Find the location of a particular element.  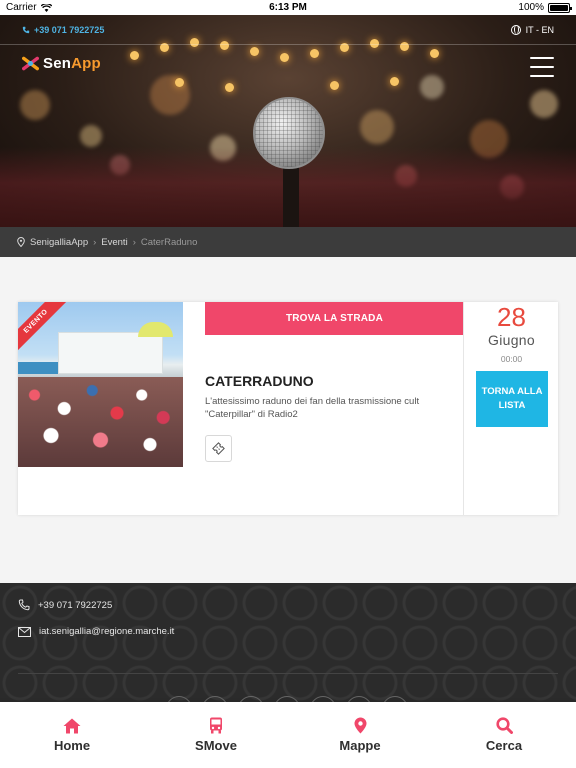

status-left: Carrier is located at coordinates (29, 7).